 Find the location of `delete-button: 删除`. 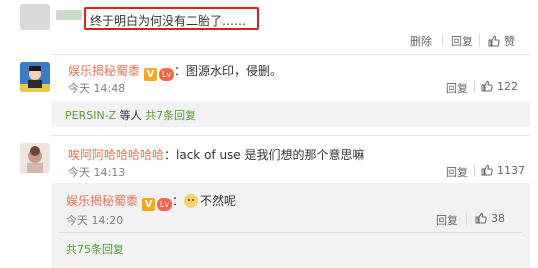

delete-button: 删除 is located at coordinates (421, 41).